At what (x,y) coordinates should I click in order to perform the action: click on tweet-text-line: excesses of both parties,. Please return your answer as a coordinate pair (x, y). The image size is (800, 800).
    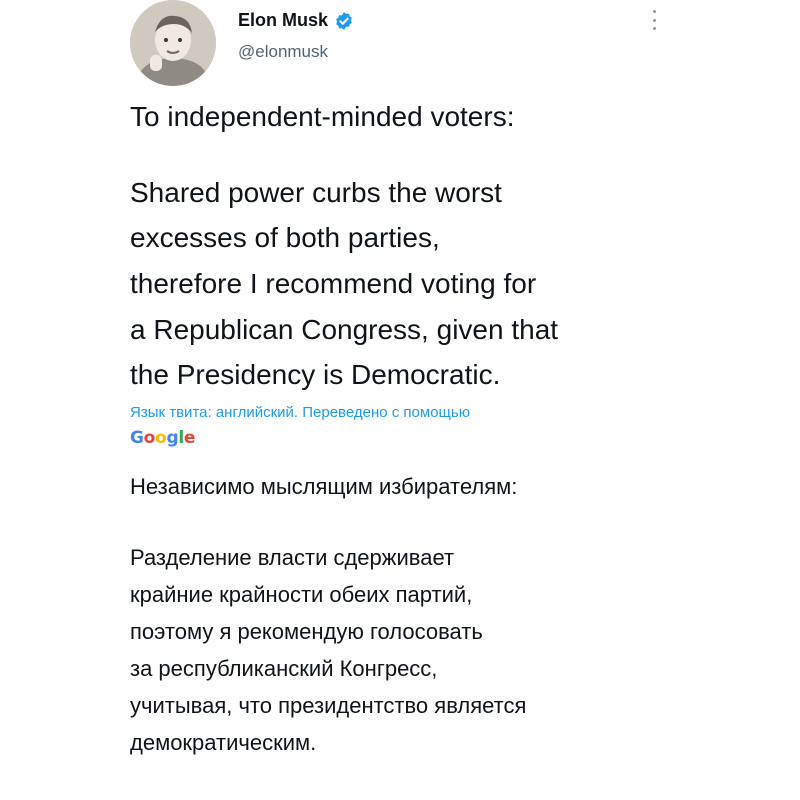
    Looking at the image, I should click on (285, 237).